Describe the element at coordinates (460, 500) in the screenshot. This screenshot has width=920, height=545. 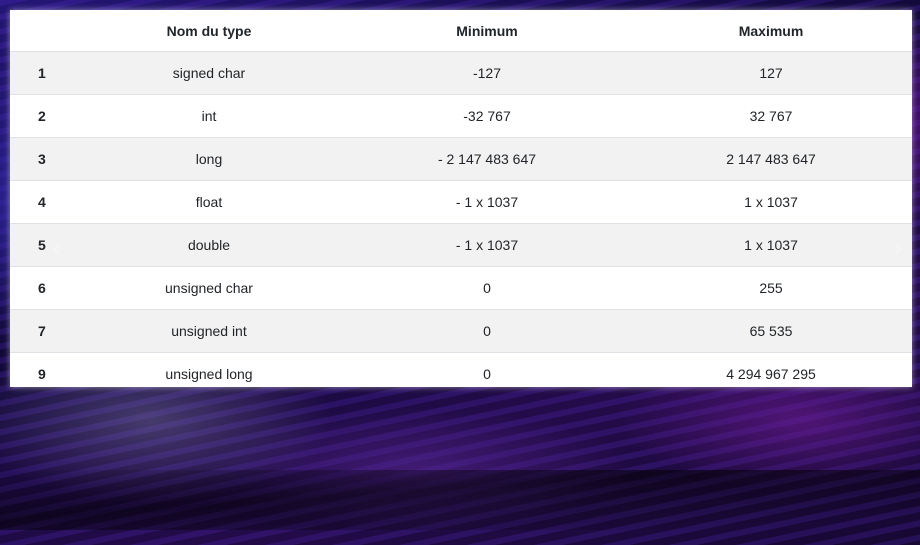
I see `background-streak` at that location.